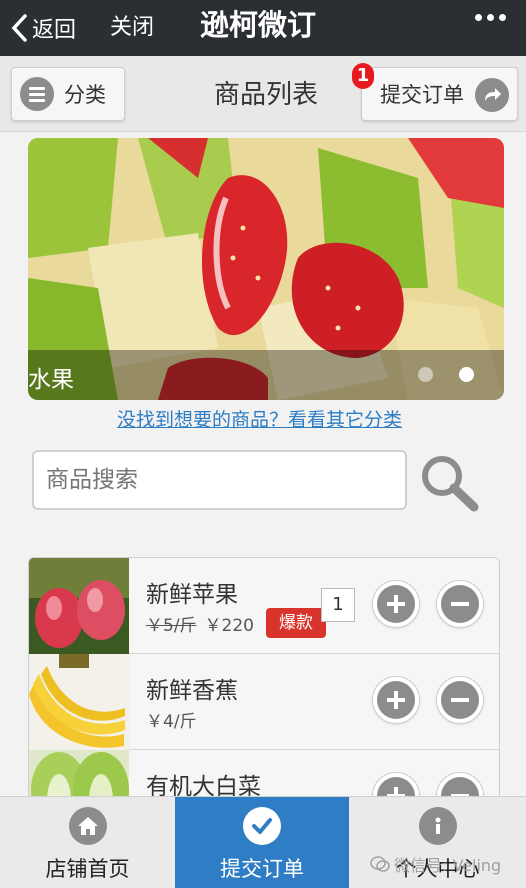 The width and height of the screenshot is (526, 888). What do you see at coordinates (296, 623) in the screenshot?
I see `hot-tag-badge: 爆款` at bounding box center [296, 623].